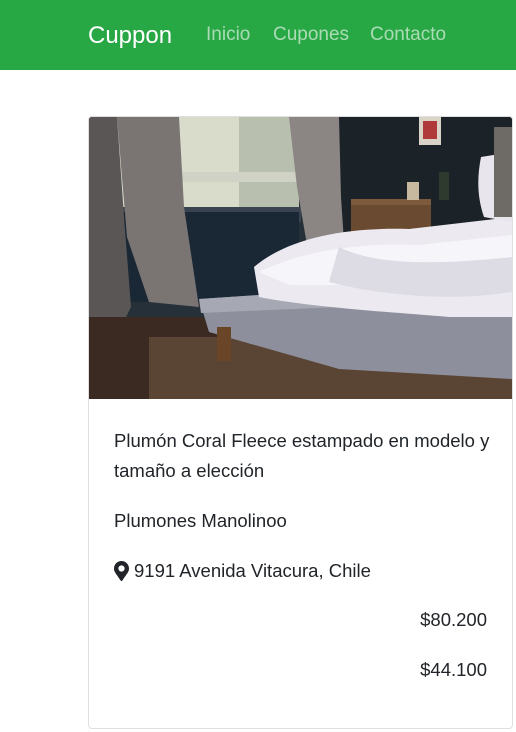  What do you see at coordinates (121, 571) in the screenshot?
I see `map-marker-icon` at bounding box center [121, 571].